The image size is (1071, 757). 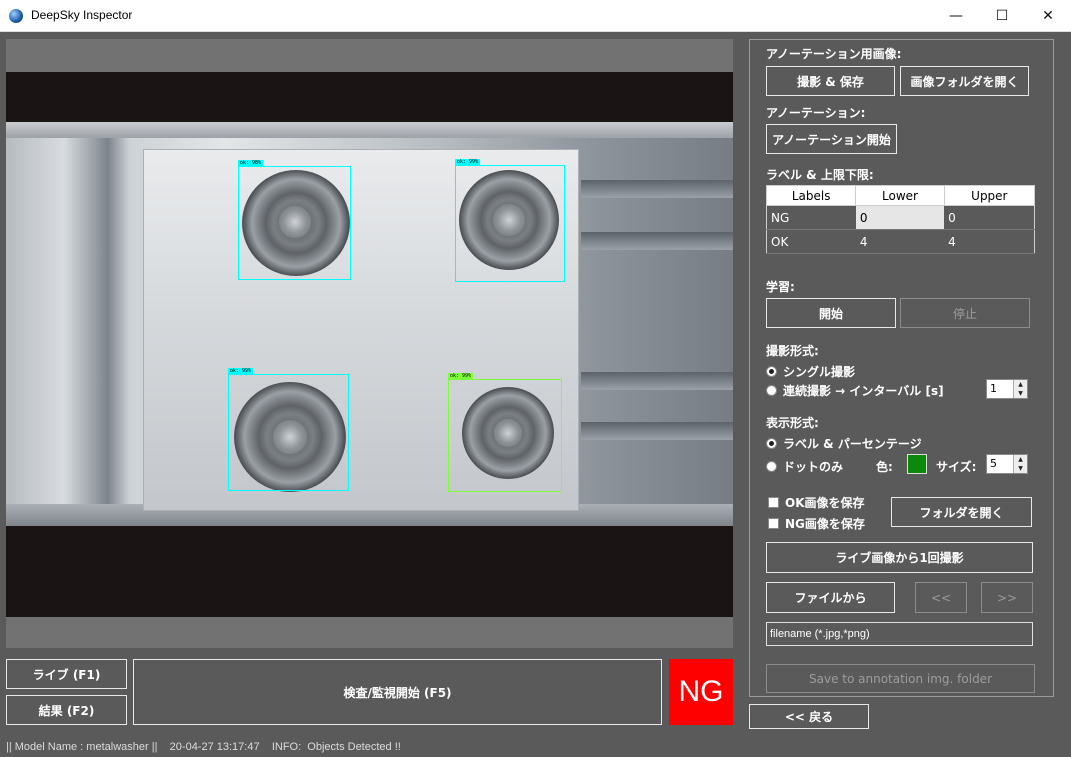 I want to click on label-percent-radio: ラベル & パーセンテージ, so click(x=844, y=443).